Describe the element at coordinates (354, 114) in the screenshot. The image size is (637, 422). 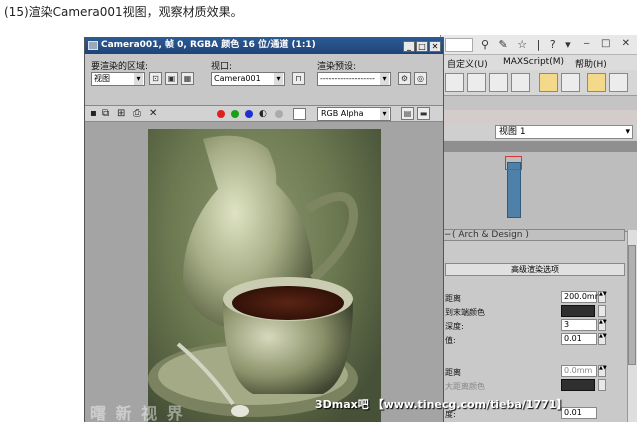
I see `channel-select: RGB Alpha` at that location.